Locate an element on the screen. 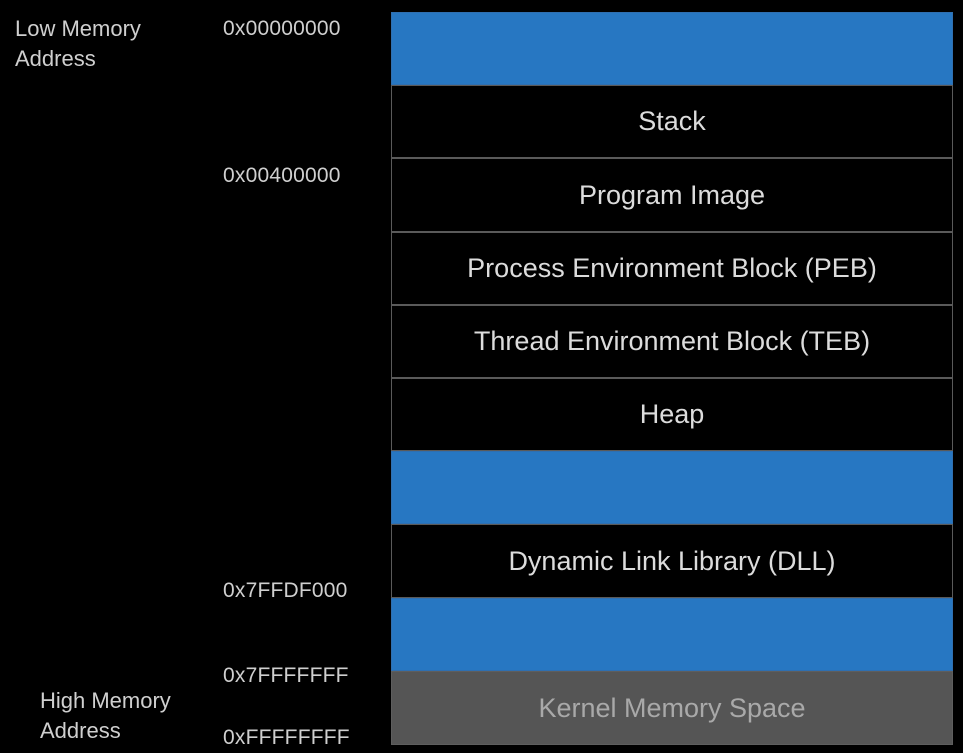 The width and height of the screenshot is (963, 753). segment-dll: Dynamic Link Library (DLL) is located at coordinates (672, 561).